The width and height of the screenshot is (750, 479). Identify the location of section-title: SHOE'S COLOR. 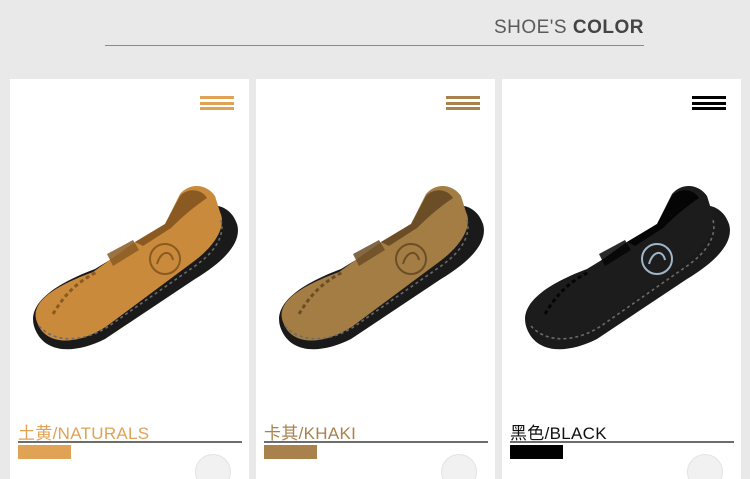
(569, 28).